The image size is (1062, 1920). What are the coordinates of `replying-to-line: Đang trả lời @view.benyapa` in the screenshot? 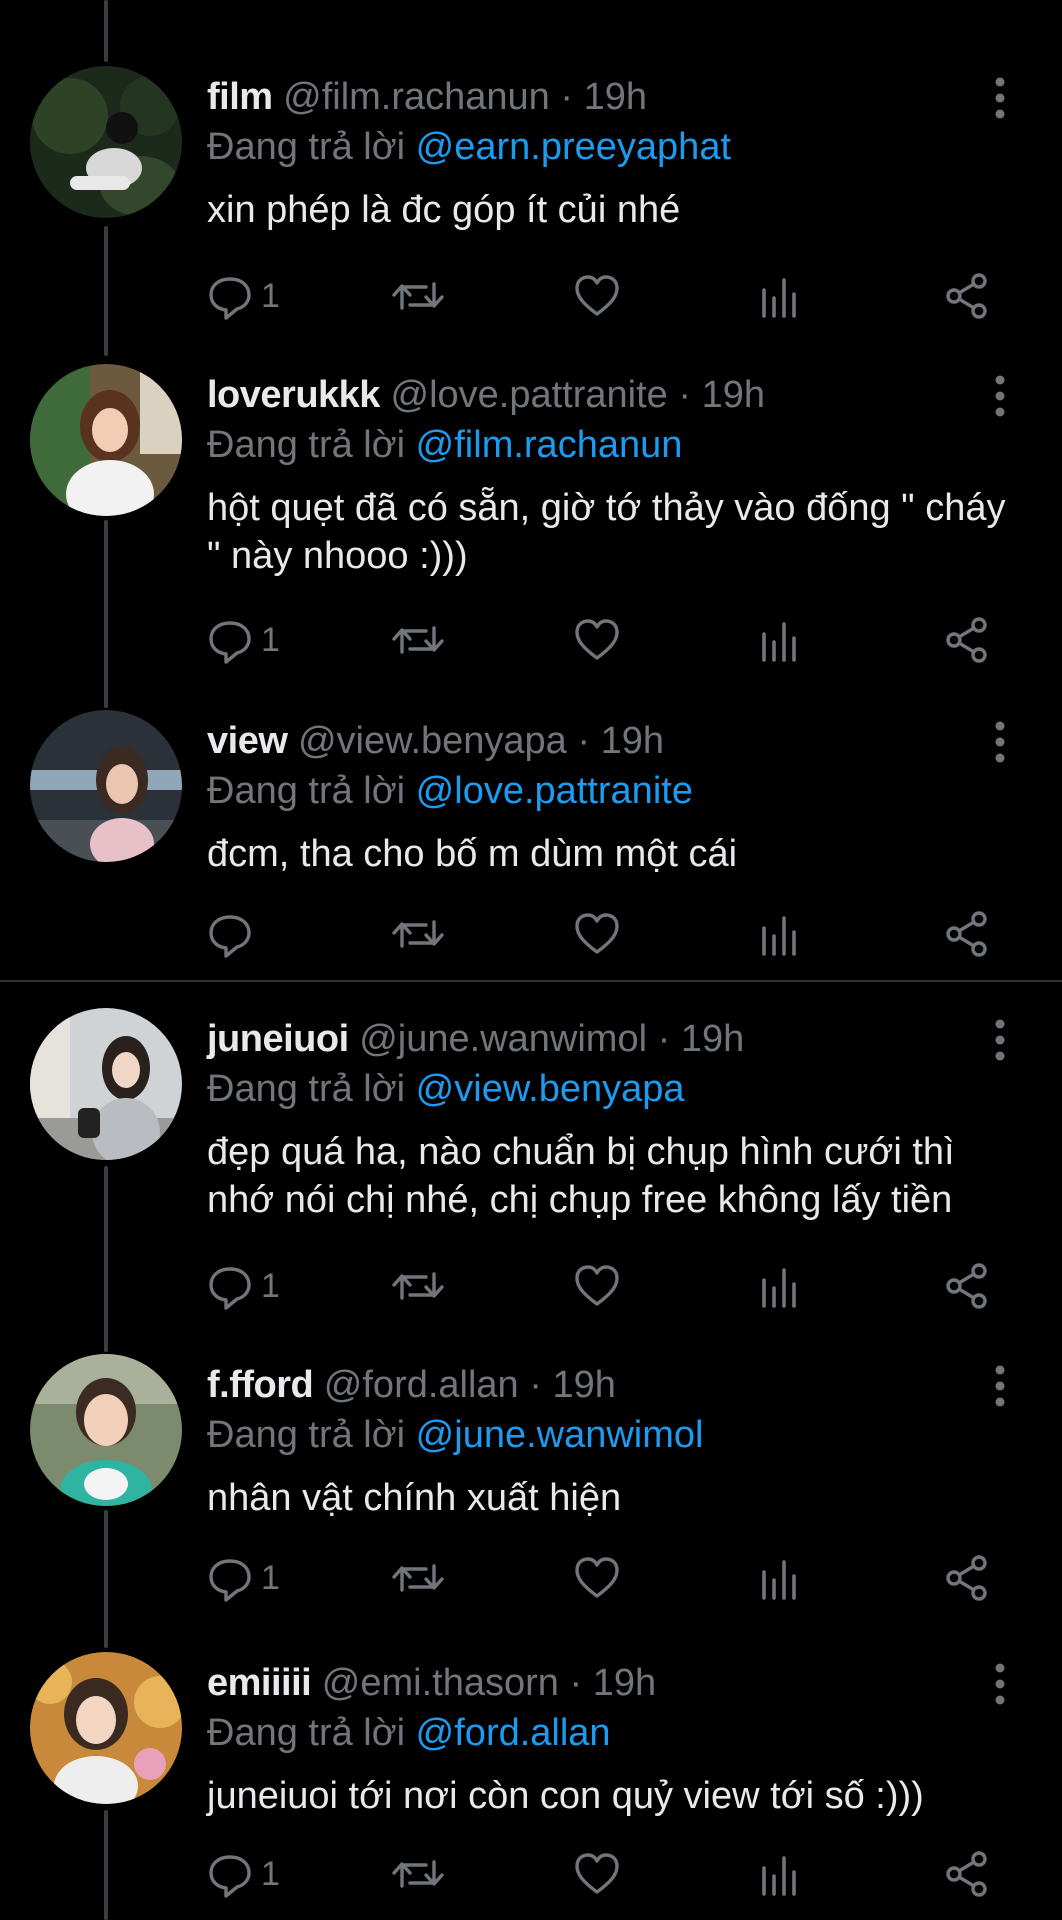 It's located at (446, 1089).